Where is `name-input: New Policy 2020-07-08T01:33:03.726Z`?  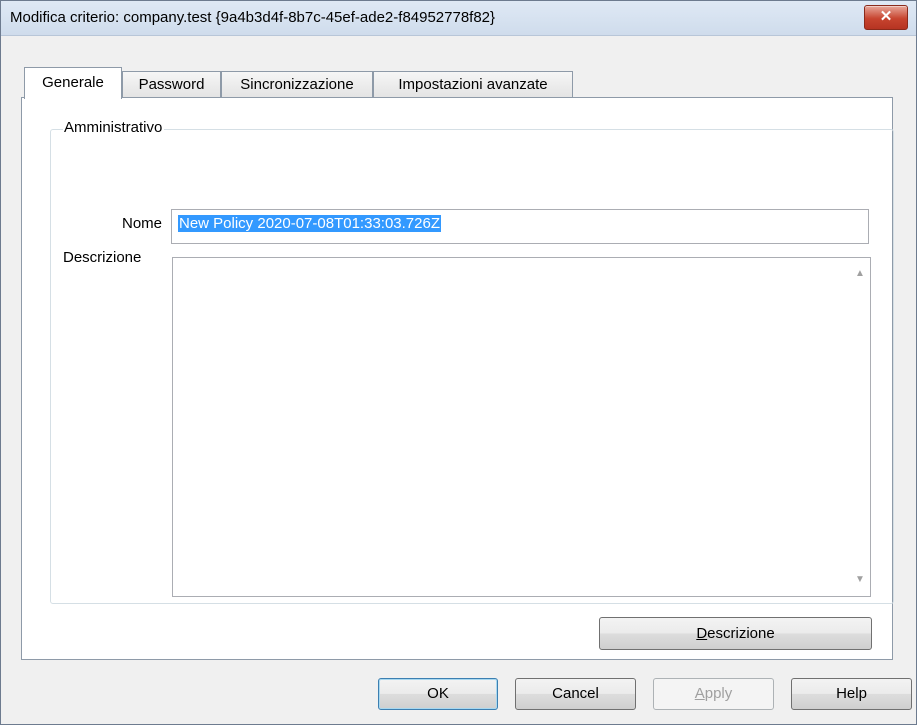
name-input: New Policy 2020-07-08T01:33:03.726Z is located at coordinates (520, 226).